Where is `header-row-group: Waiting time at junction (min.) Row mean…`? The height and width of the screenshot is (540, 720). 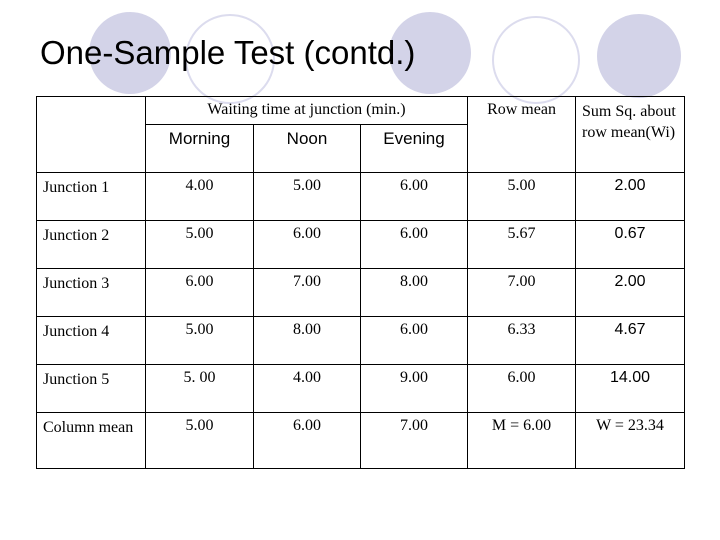
header-row-group: Waiting time at junction (min.) Row mean… is located at coordinates (361, 134).